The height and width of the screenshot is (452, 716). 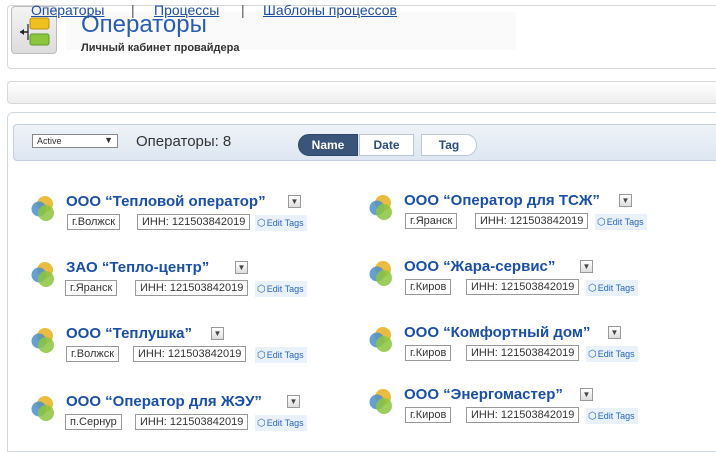 What do you see at coordinates (160, 48) in the screenshot?
I see `page-subtitle: Личный кабинет провайдера` at bounding box center [160, 48].